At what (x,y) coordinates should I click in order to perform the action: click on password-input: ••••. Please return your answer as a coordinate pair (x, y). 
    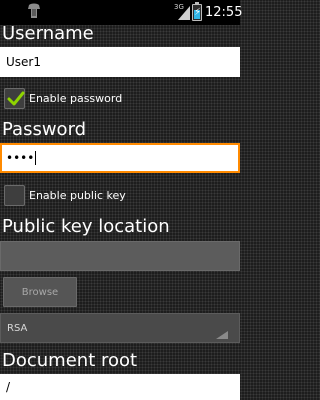
    Looking at the image, I should click on (120, 158).